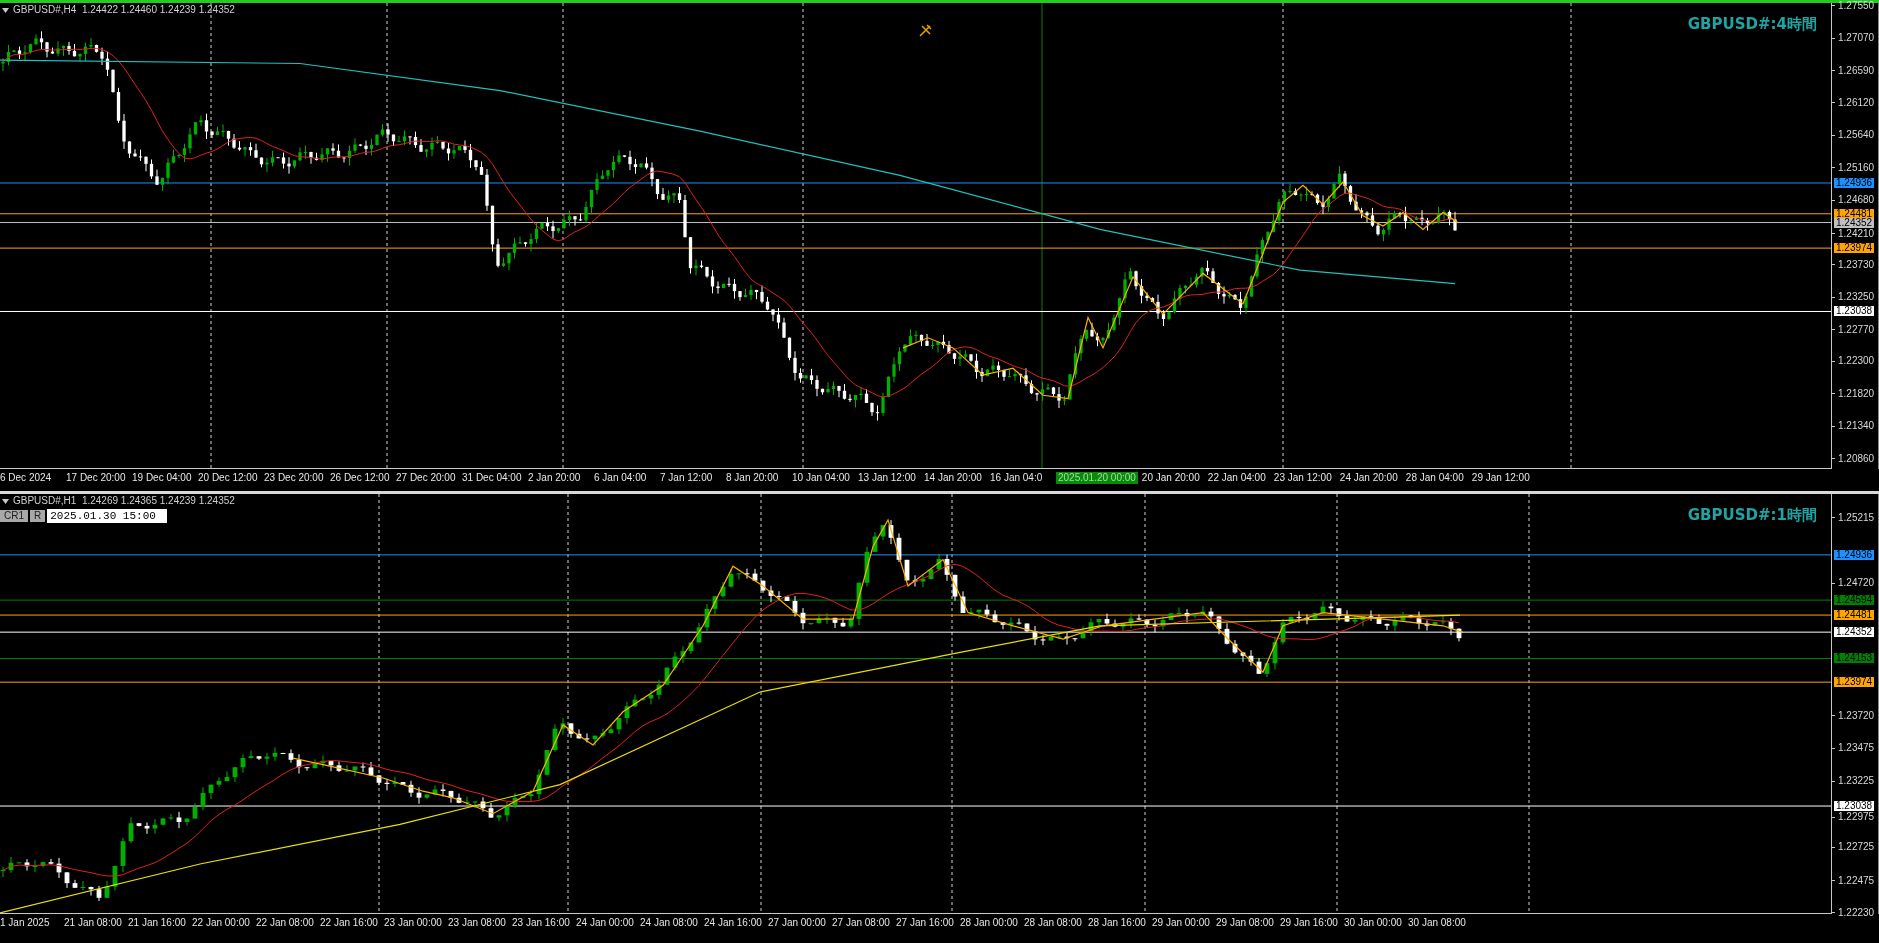 This screenshot has width=1879, height=943. Describe the element at coordinates (1437, 923) in the screenshot. I see `time-label: 30 Jan 08:00` at that location.